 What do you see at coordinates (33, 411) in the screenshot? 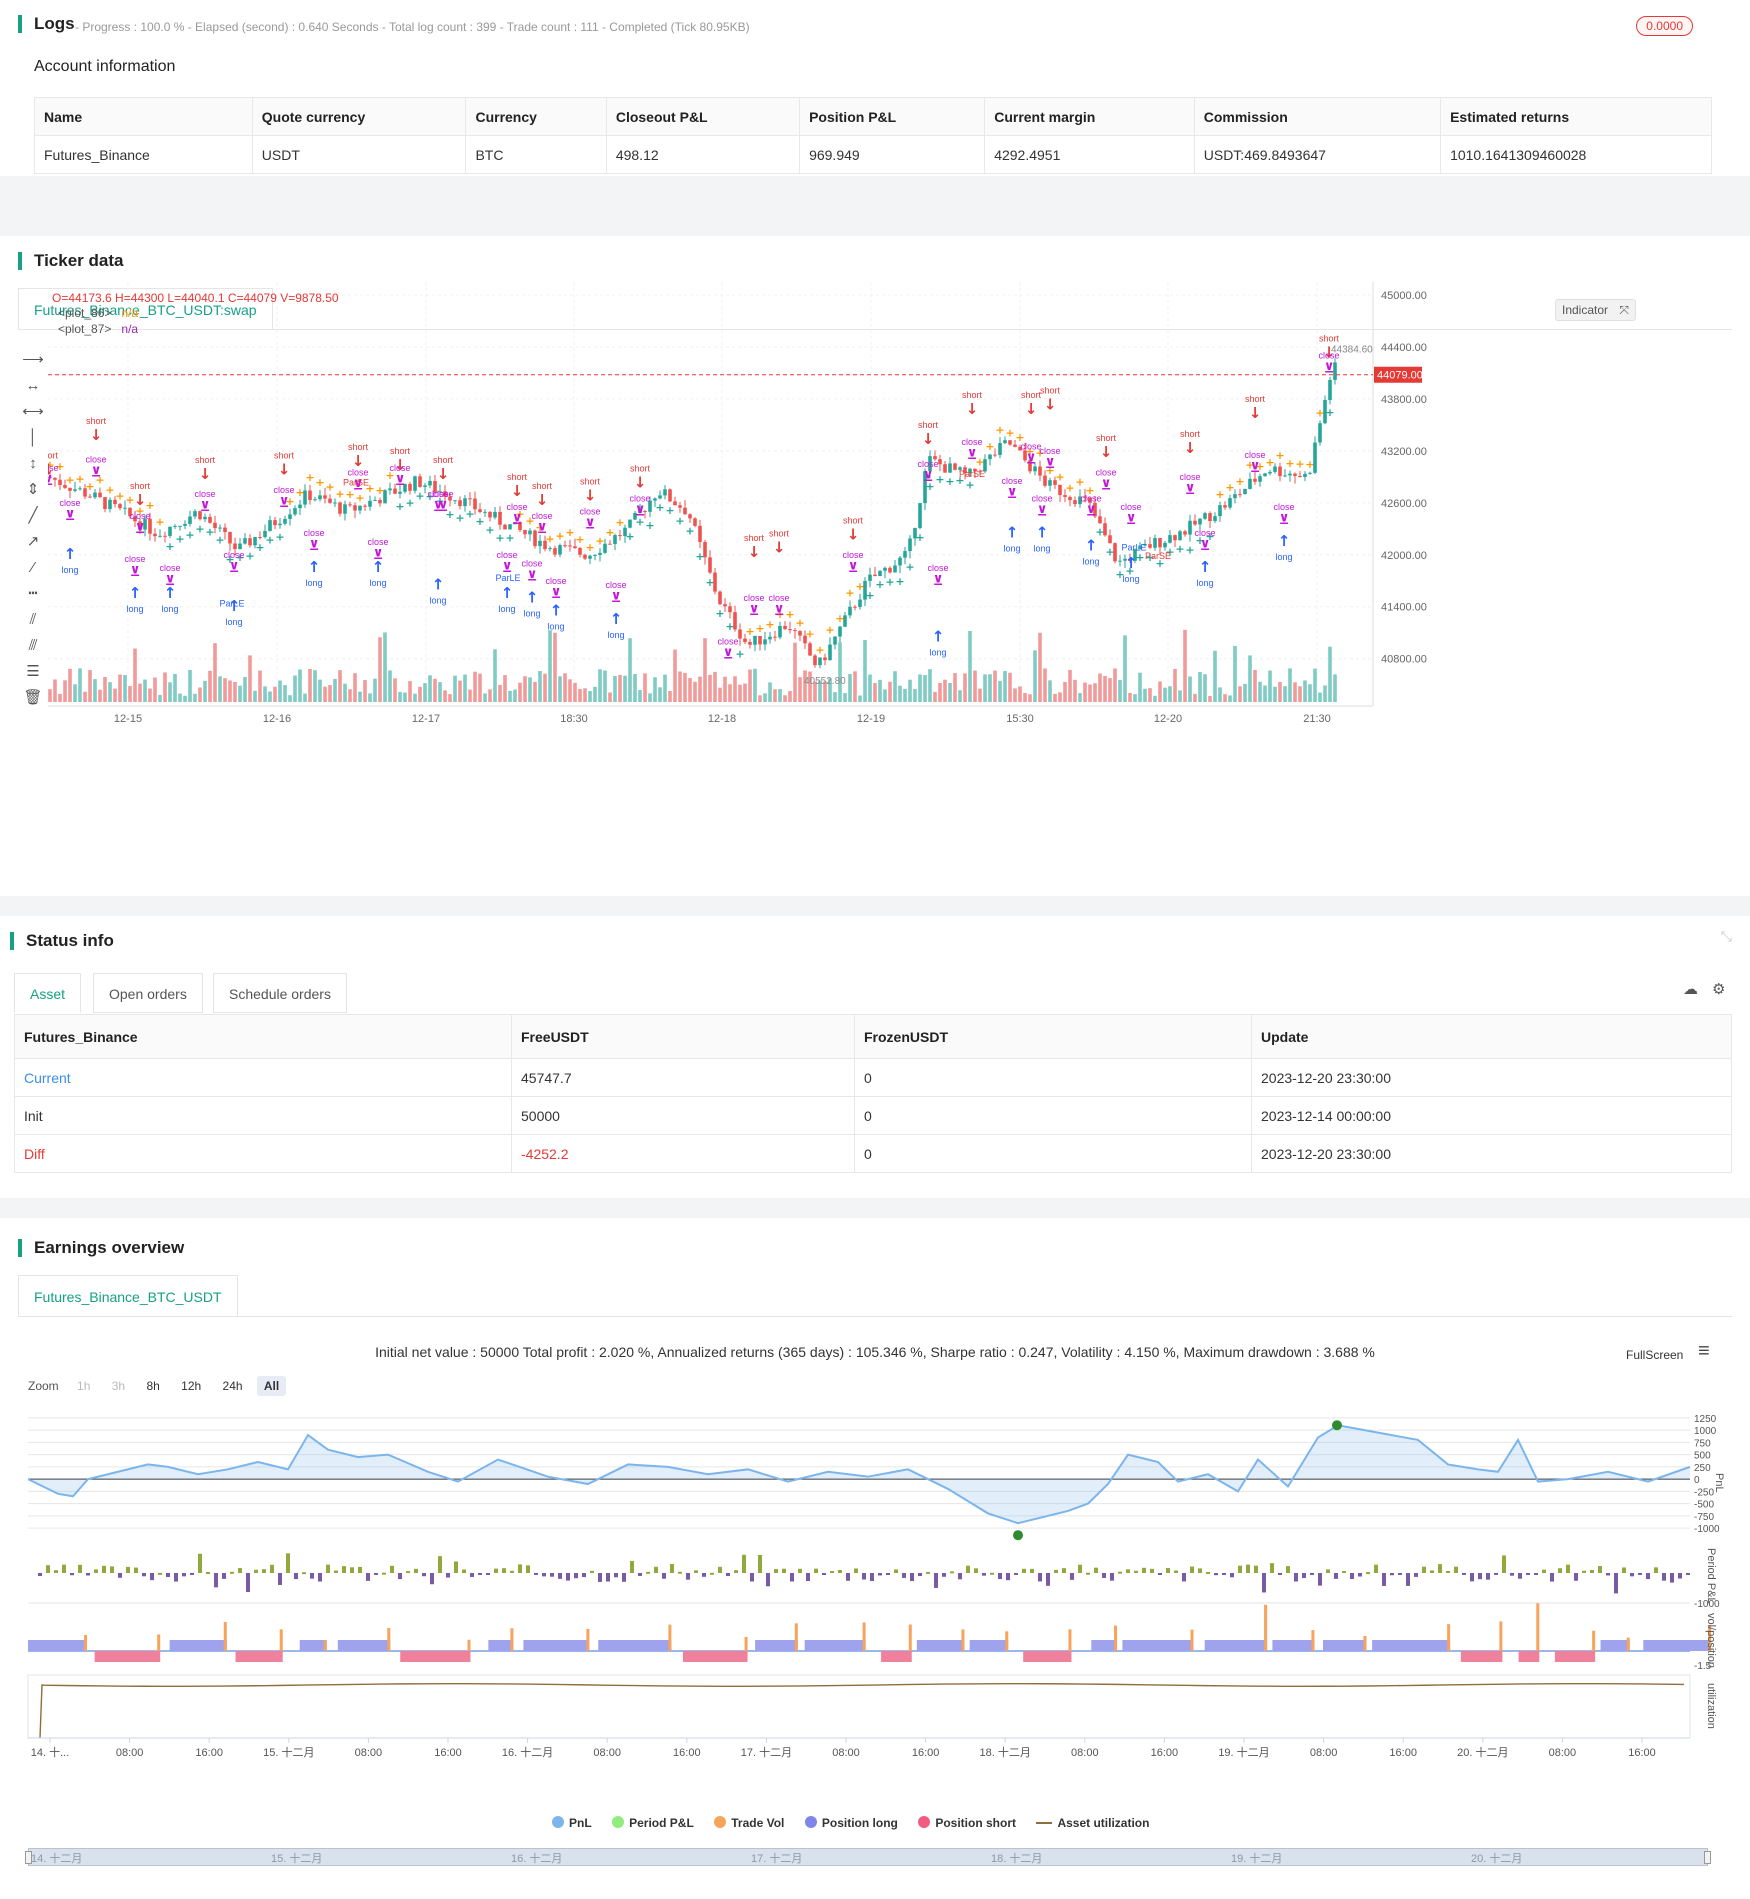
I see `extended-line-icon: ⟷` at bounding box center [33, 411].